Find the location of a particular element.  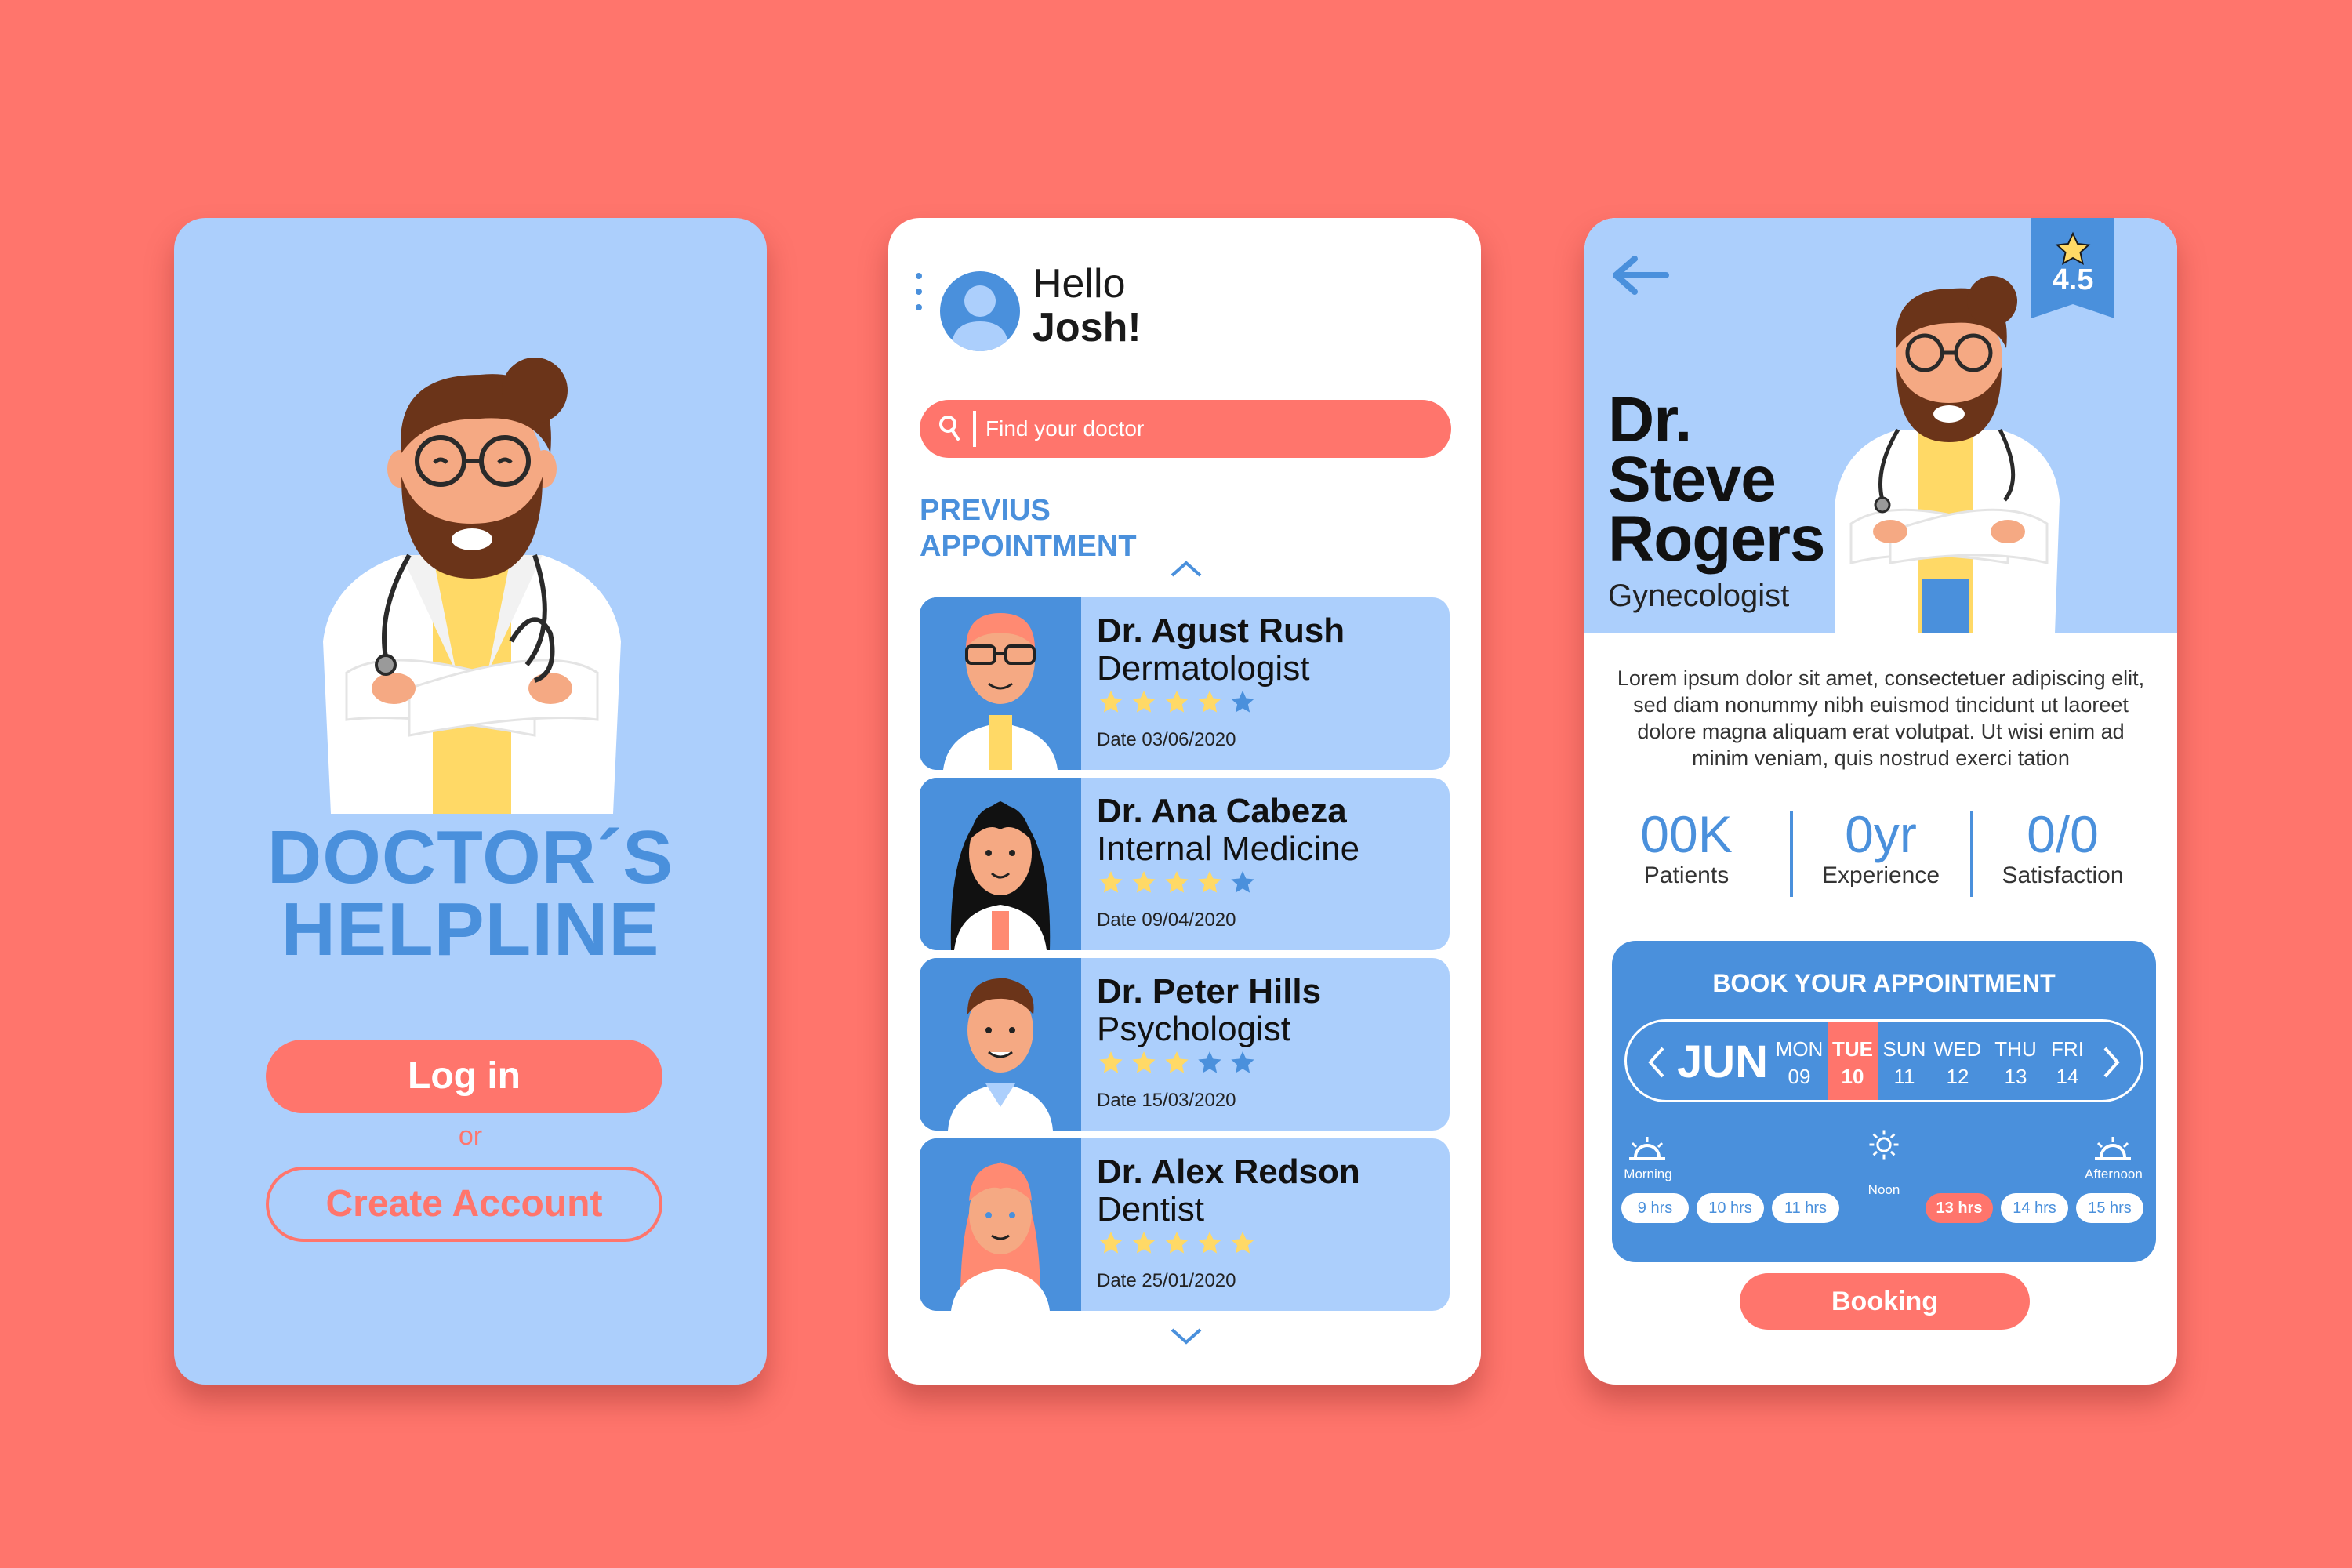

afternoon-label: Afternoon is located at coordinates (2114, 1174).